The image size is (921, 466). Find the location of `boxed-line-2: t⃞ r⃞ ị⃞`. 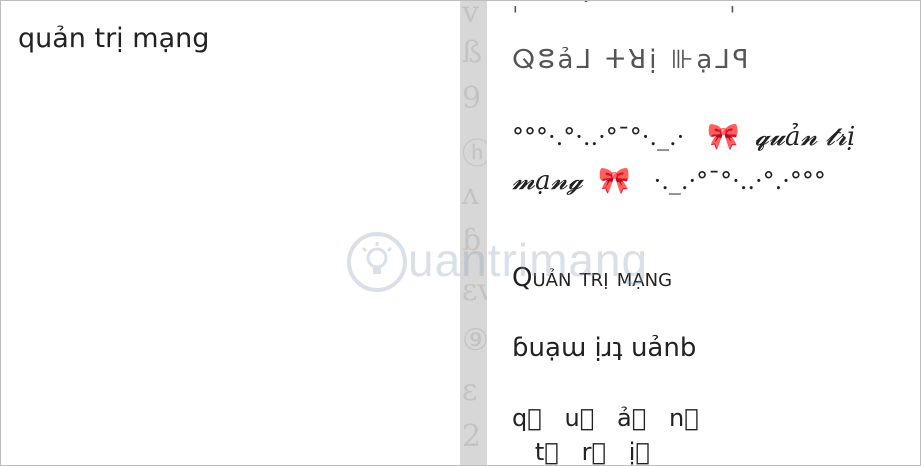

boxed-line-2: t⃞ r⃞ ị⃞ is located at coordinates (581, 451).